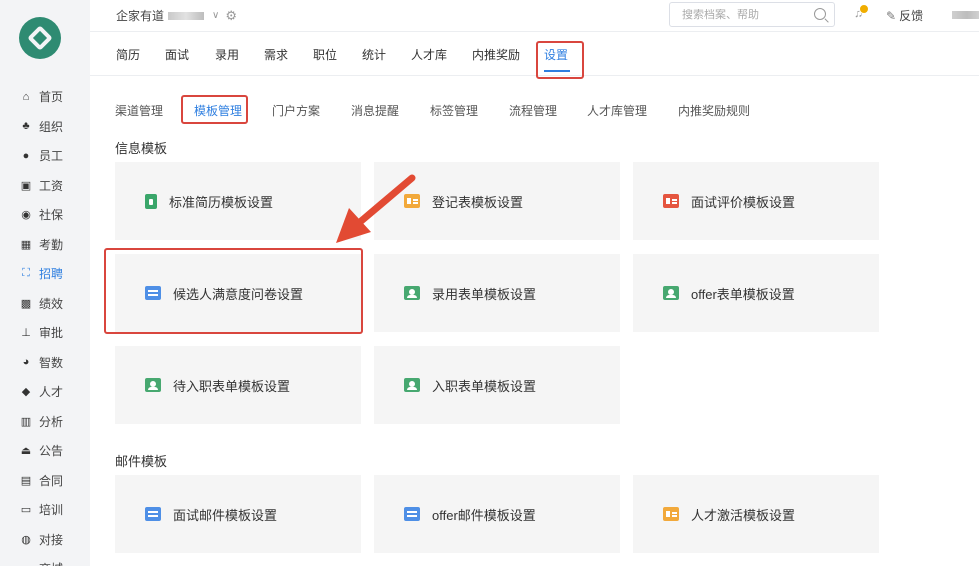 This screenshot has width=979, height=566. I want to click on sidebar-item-shop: ■商城, so click(45, 560).